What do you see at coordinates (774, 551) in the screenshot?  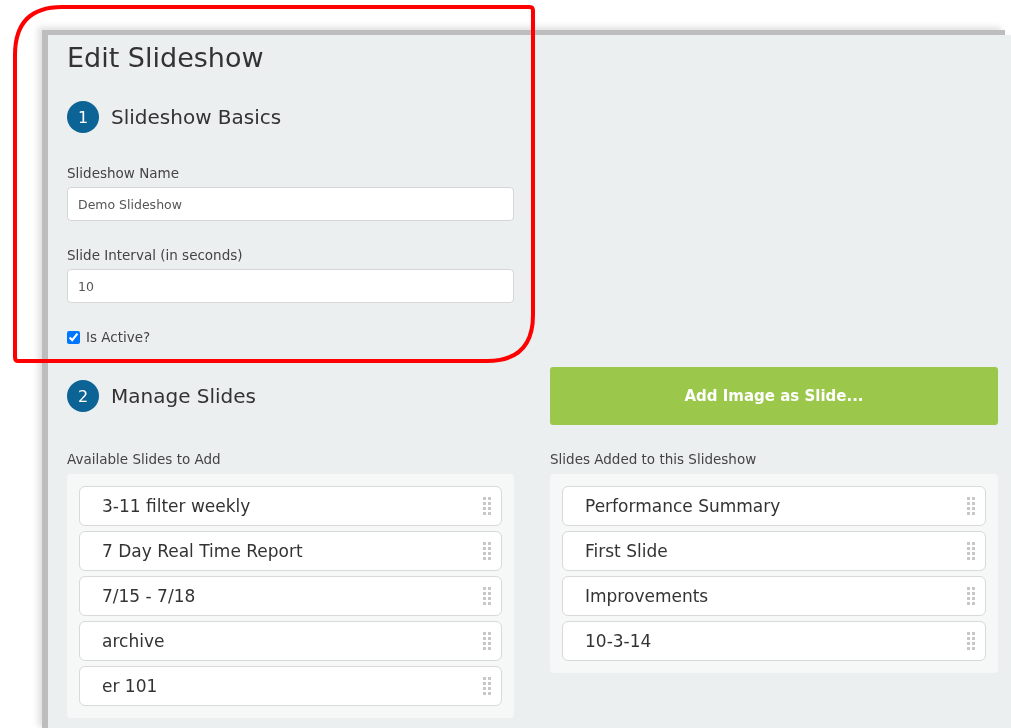 I see `slide-item: First Slide` at bounding box center [774, 551].